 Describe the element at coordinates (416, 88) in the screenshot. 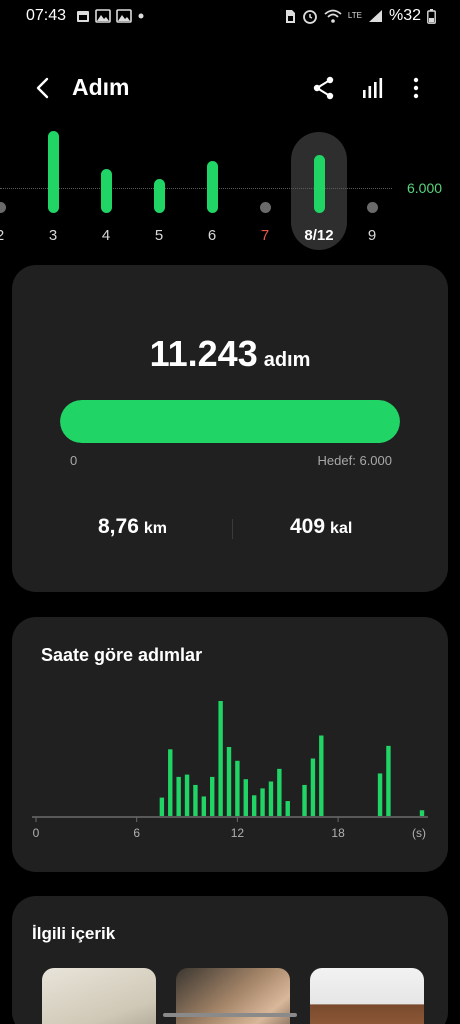

I see `more-vertical-icon` at that location.